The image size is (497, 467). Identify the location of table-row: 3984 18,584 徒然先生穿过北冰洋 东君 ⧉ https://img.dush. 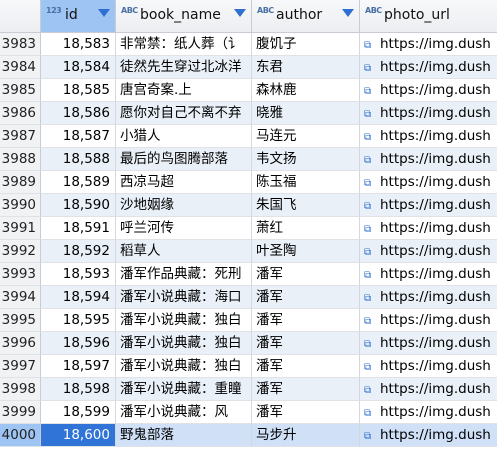
(248, 67).